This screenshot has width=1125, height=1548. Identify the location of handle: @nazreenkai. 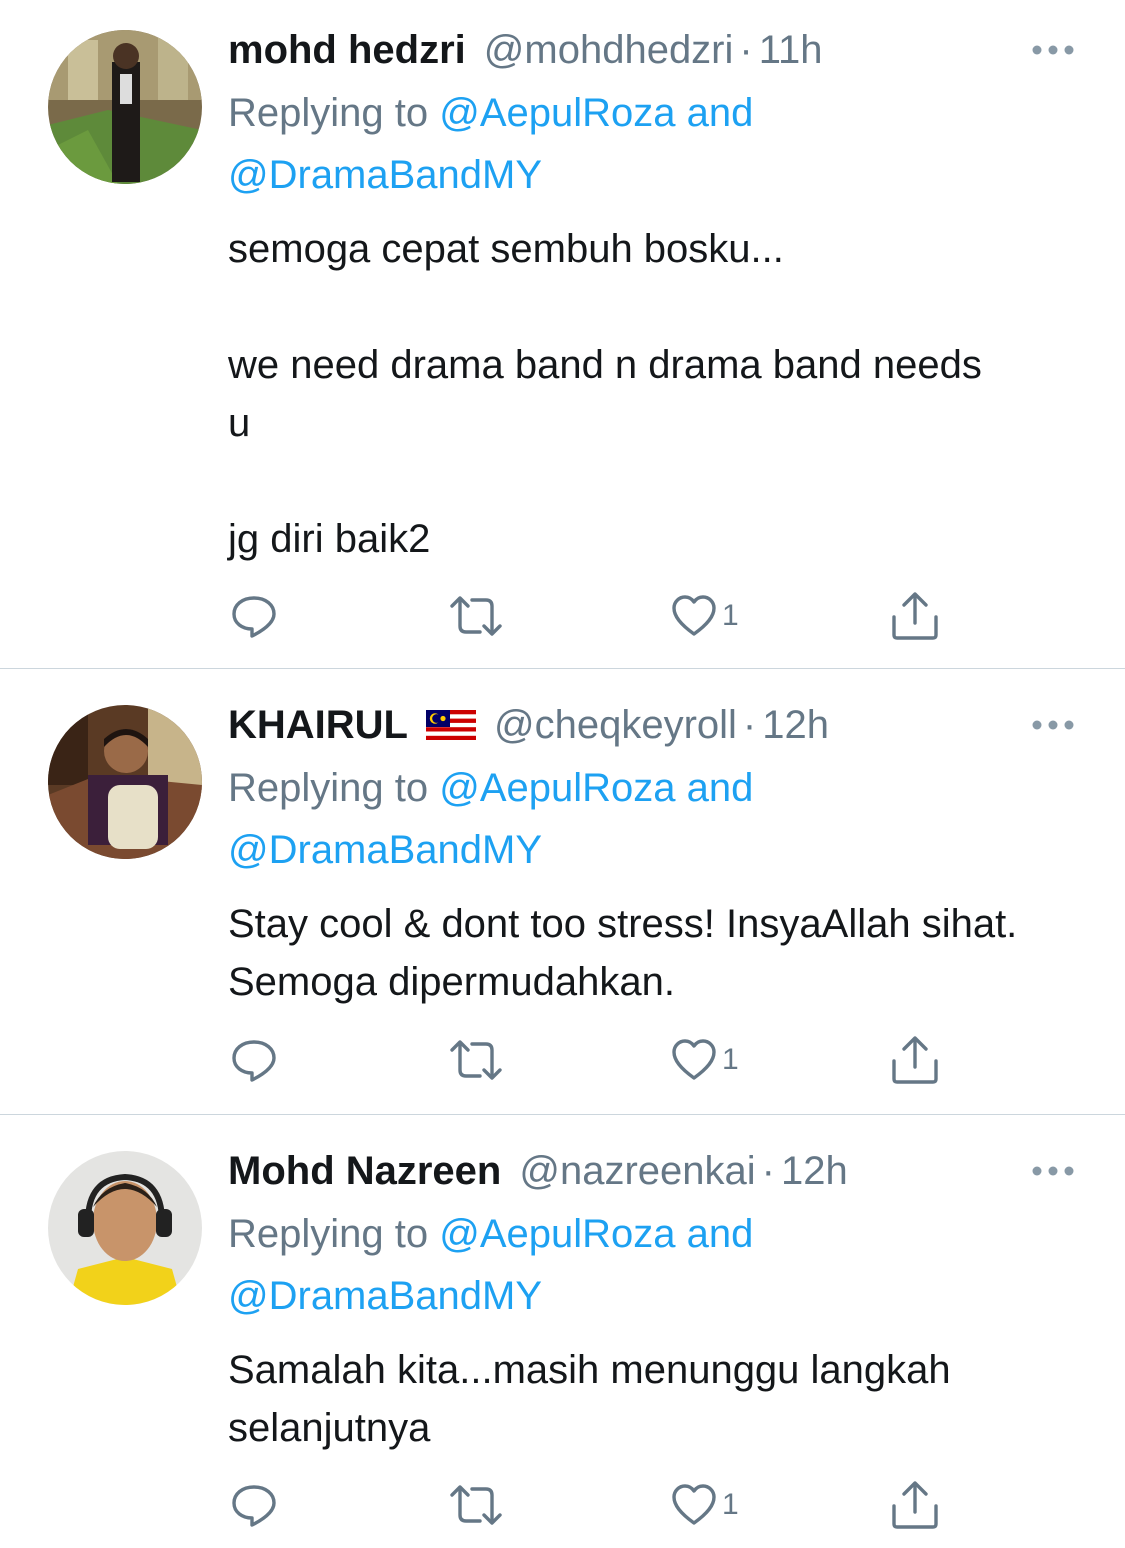
(637, 1171).